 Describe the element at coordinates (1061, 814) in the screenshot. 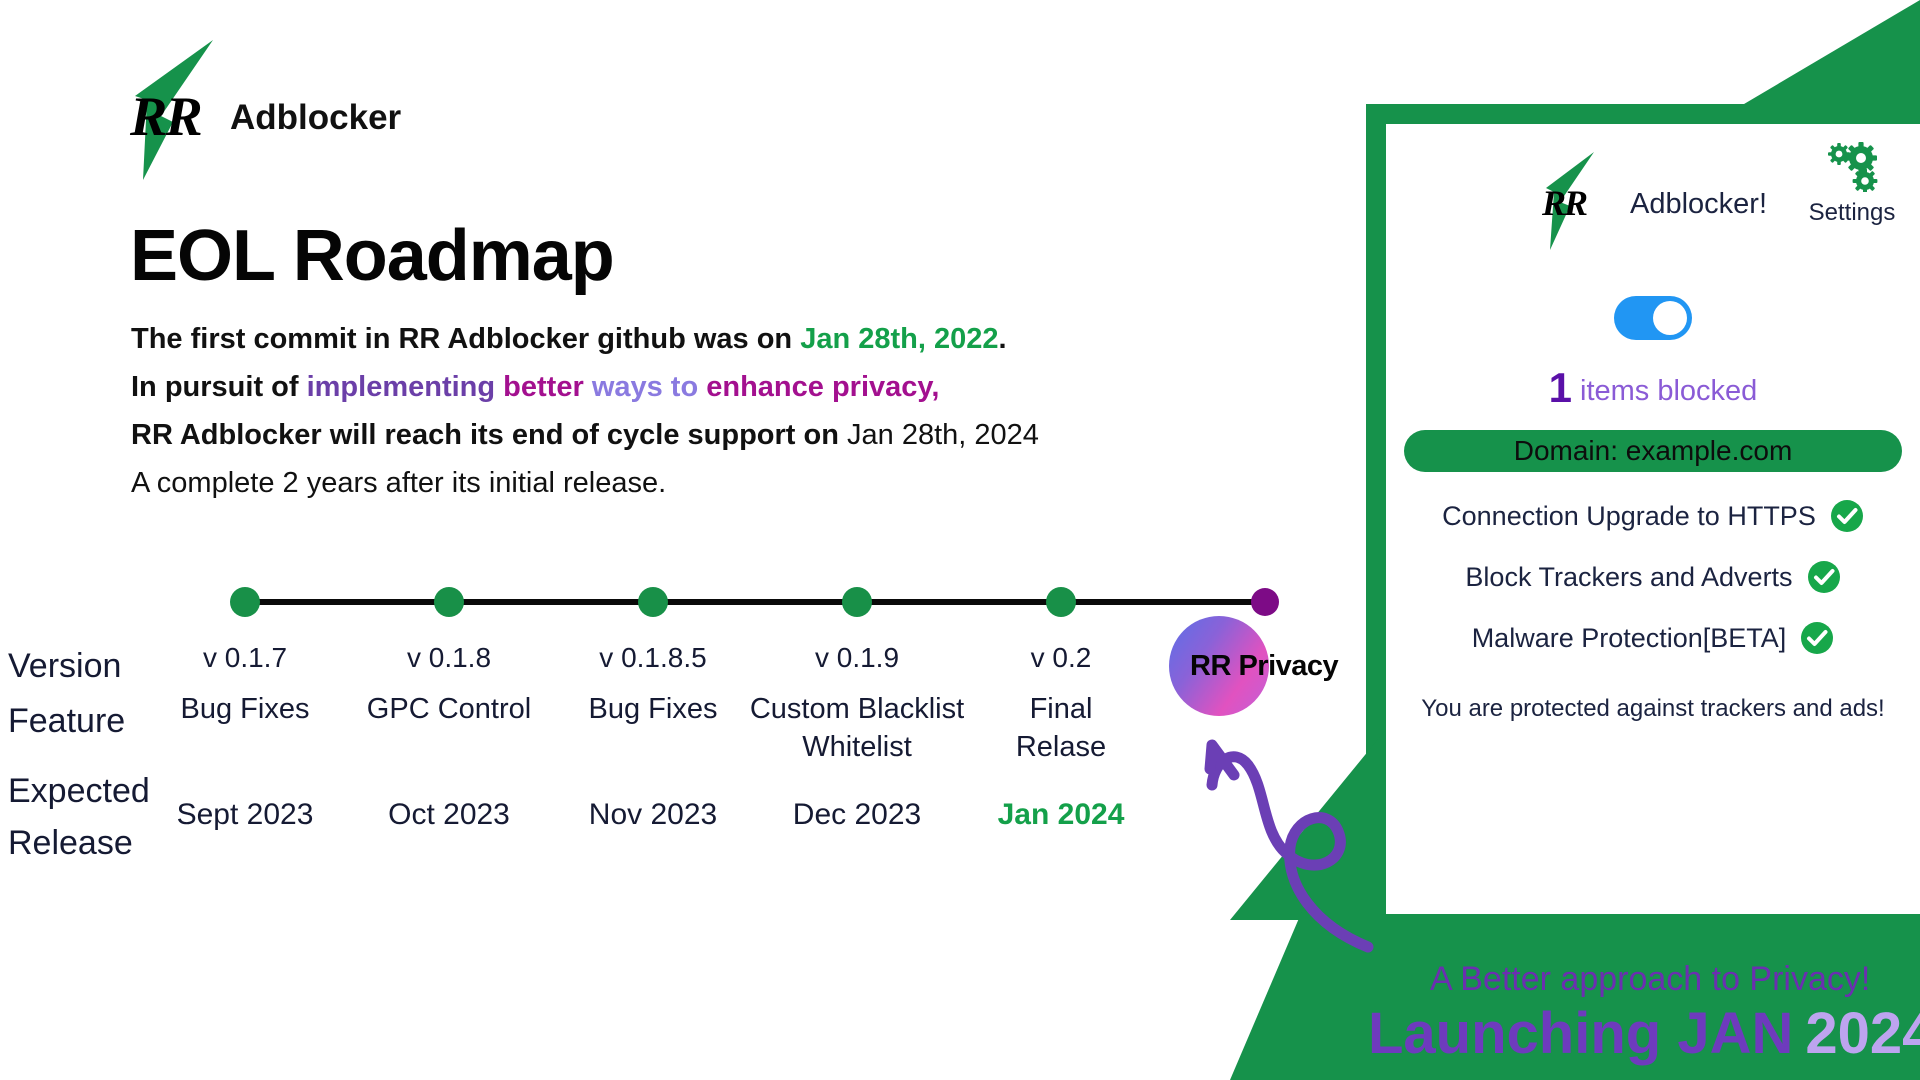

I see `timeline-release-date: Jan 2024` at that location.